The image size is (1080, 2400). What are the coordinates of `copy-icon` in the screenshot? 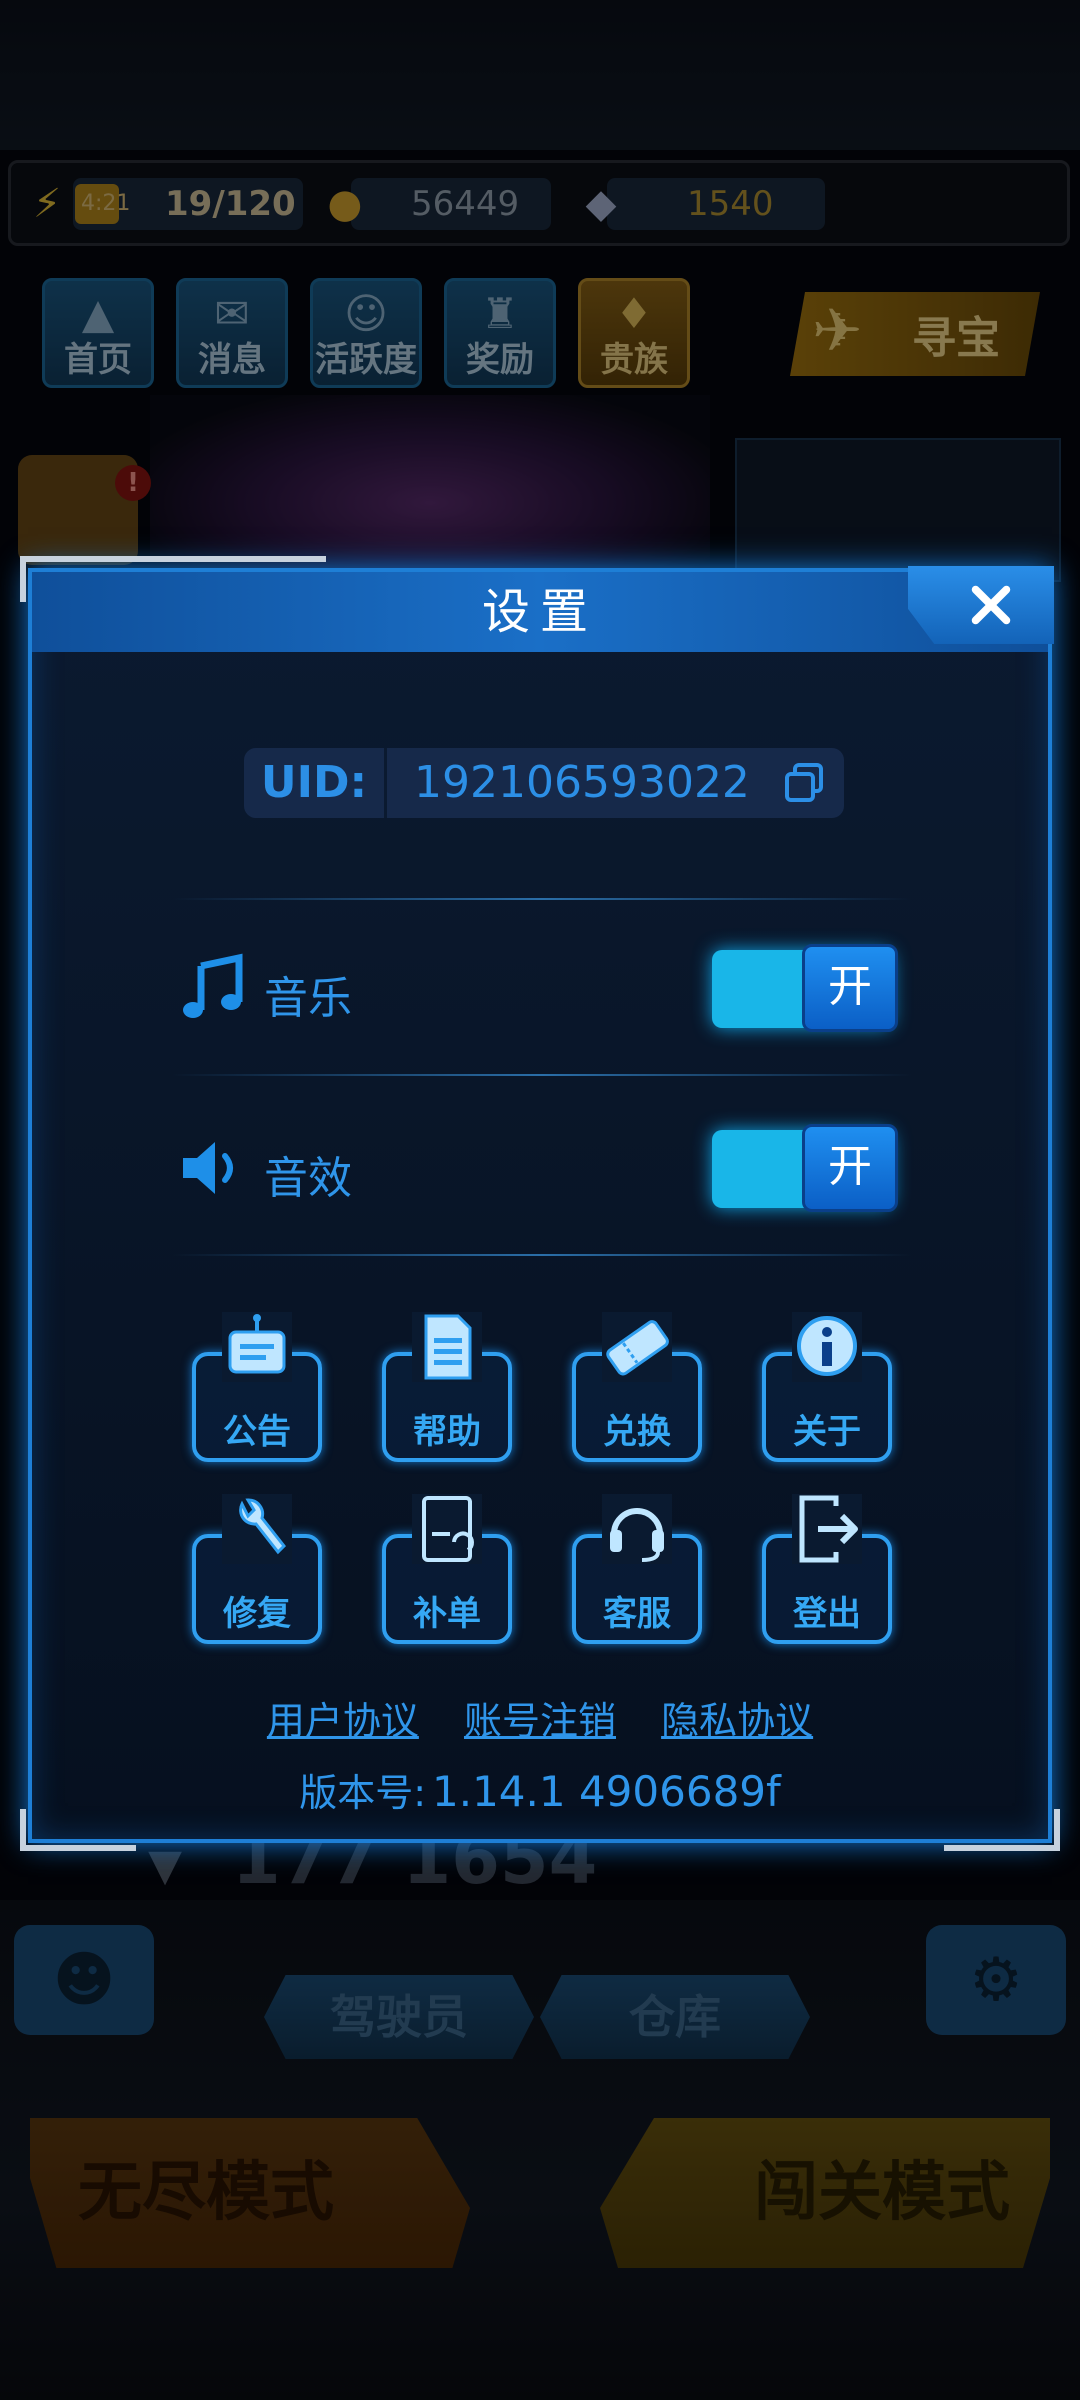 It's located at (804, 783).